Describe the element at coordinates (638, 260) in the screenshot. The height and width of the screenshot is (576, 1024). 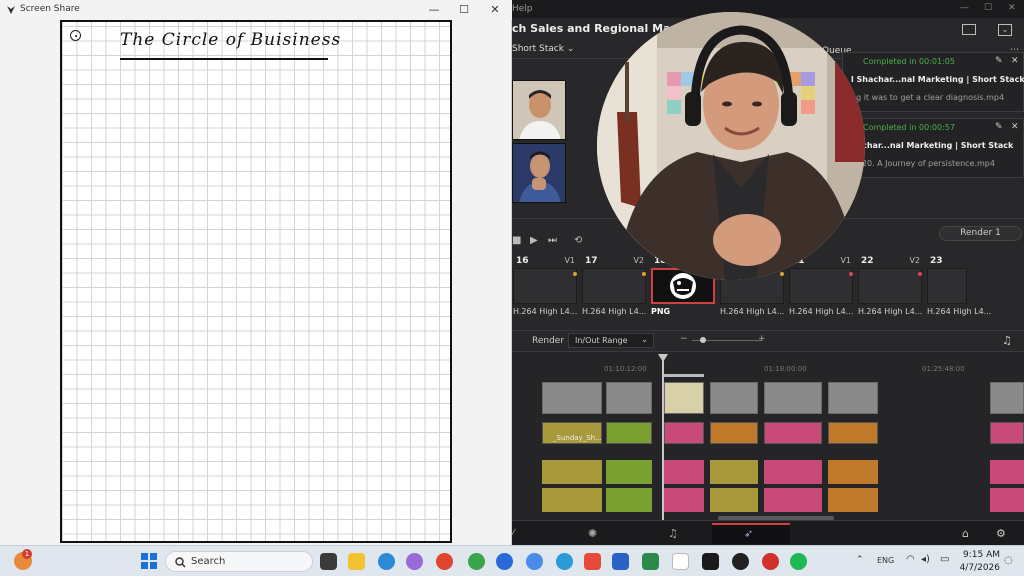
I see `clip-track: V2` at that location.